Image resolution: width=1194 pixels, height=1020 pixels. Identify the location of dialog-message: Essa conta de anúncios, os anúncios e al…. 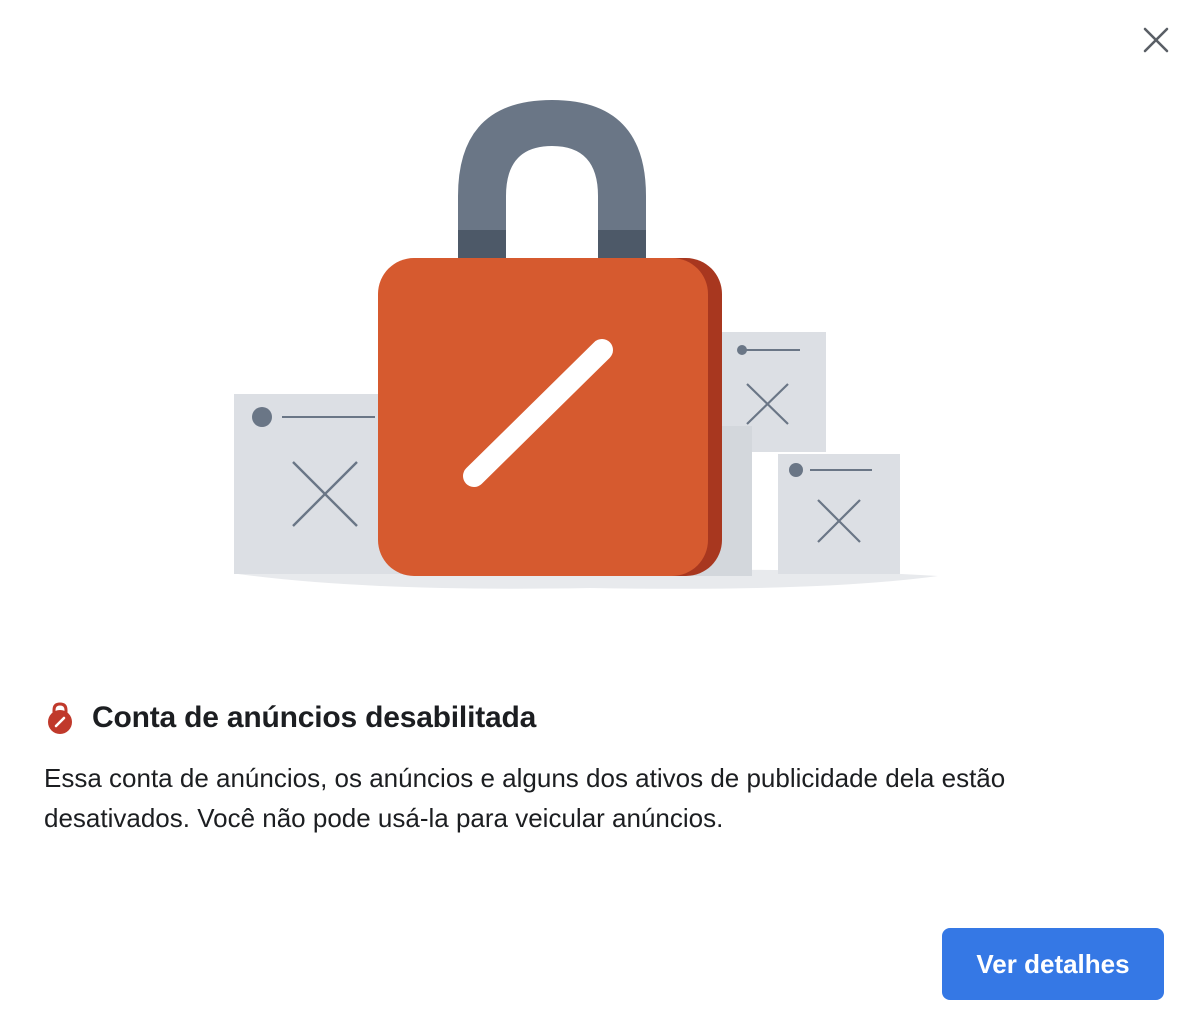
(584, 798).